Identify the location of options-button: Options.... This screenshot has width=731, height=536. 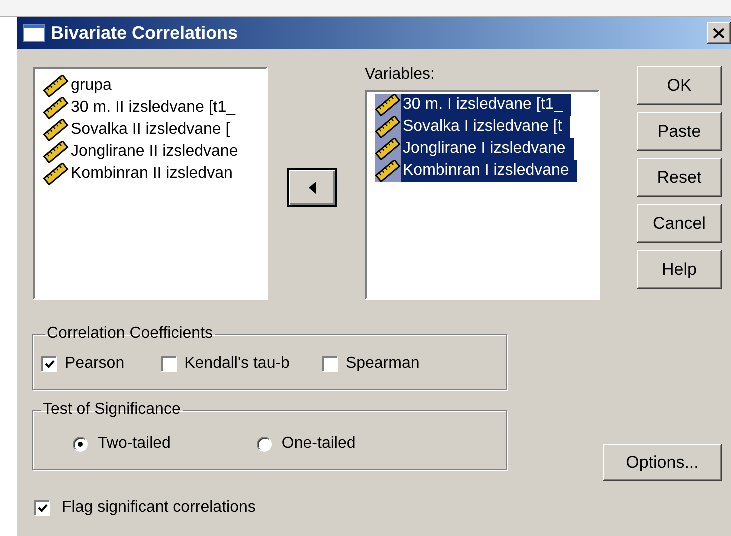
(662, 462).